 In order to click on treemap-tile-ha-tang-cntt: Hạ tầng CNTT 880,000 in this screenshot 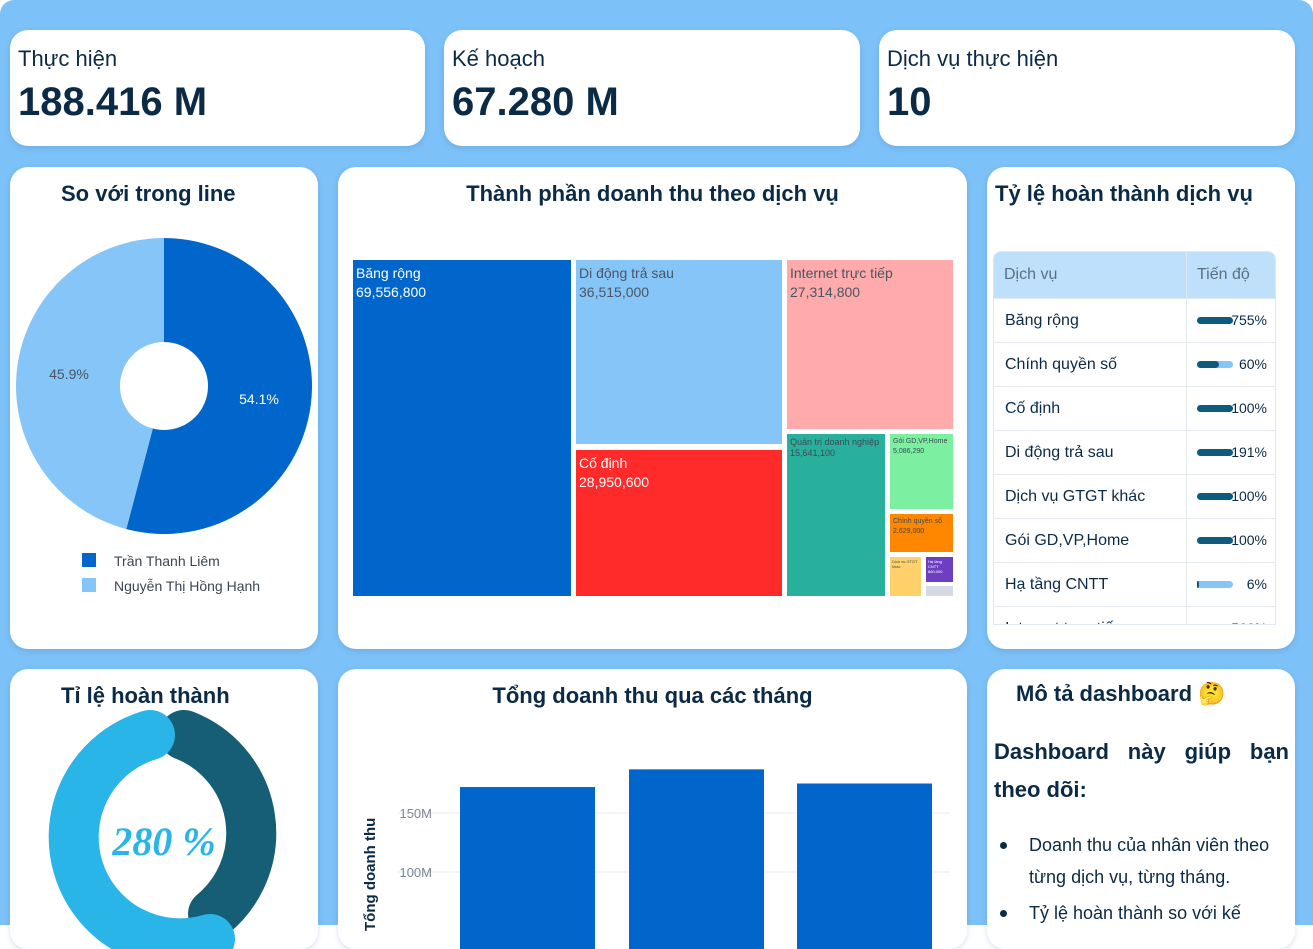, I will do `click(939, 569)`.